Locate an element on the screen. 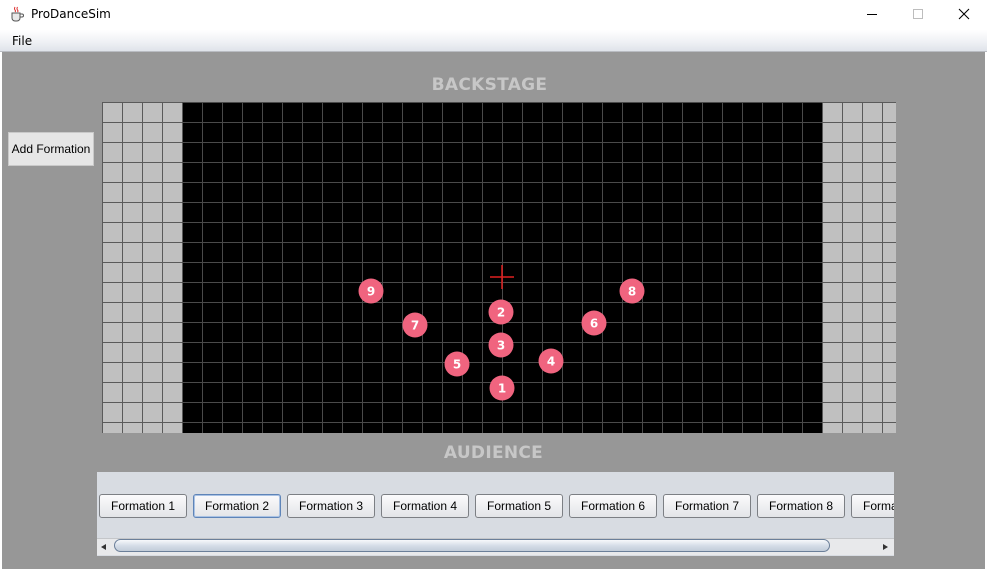  dancer-marker: 9 is located at coordinates (371, 291).